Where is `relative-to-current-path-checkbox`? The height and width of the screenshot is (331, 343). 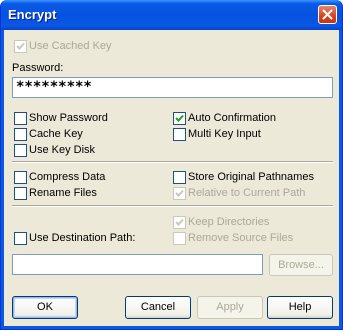 relative-to-current-path-checkbox is located at coordinates (179, 193).